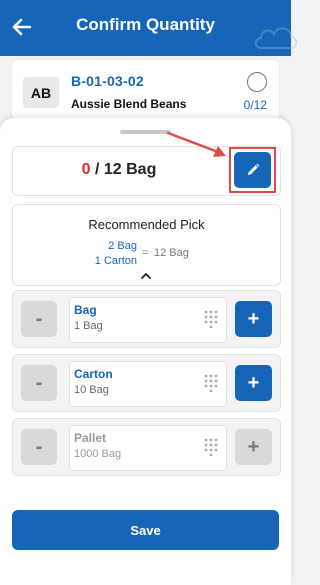  What do you see at coordinates (39, 383) in the screenshot?
I see `decrement-carton-button: -` at bounding box center [39, 383].